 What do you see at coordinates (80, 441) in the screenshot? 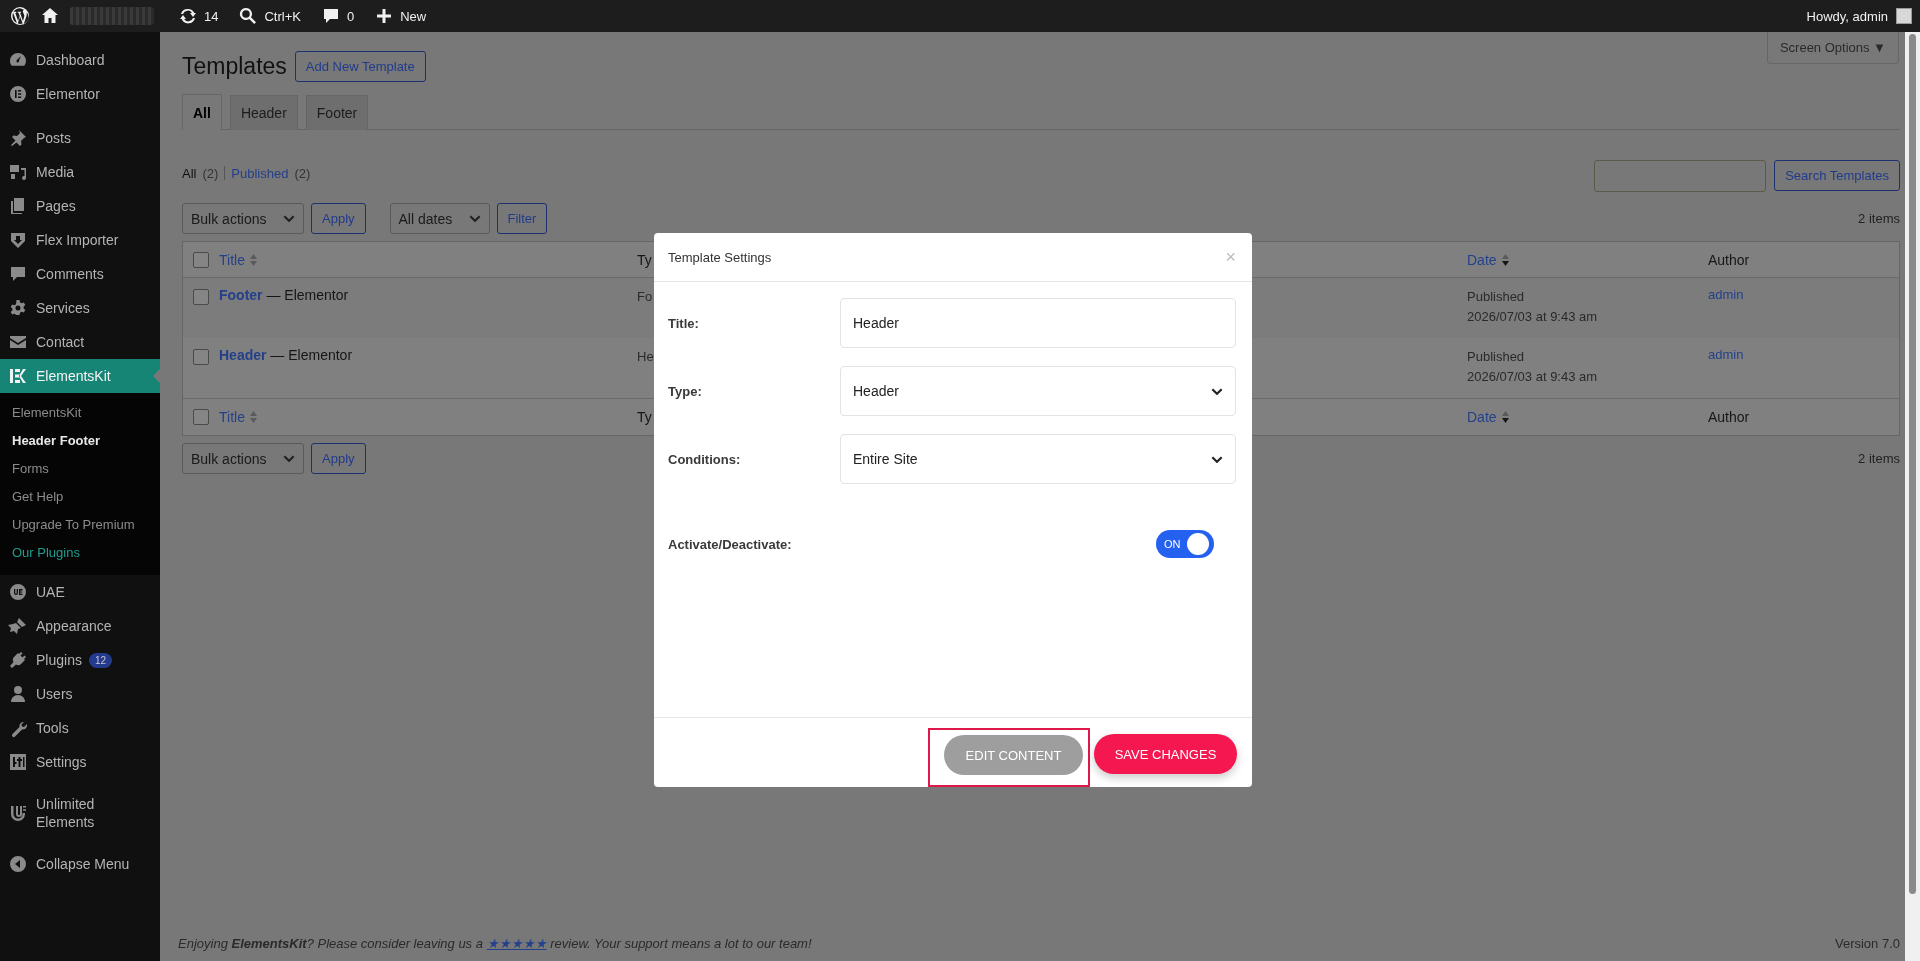
I see `submenu-item: Header Footer` at bounding box center [80, 441].